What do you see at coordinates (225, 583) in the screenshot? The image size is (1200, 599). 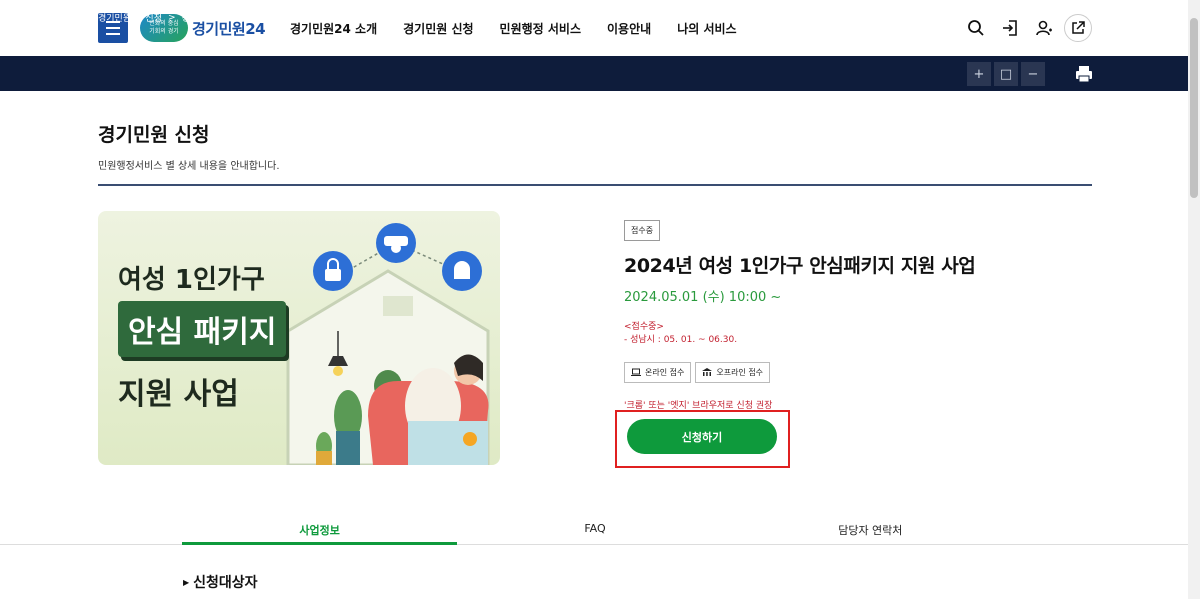 I see `section-heading-label: 신청대상자` at bounding box center [225, 583].